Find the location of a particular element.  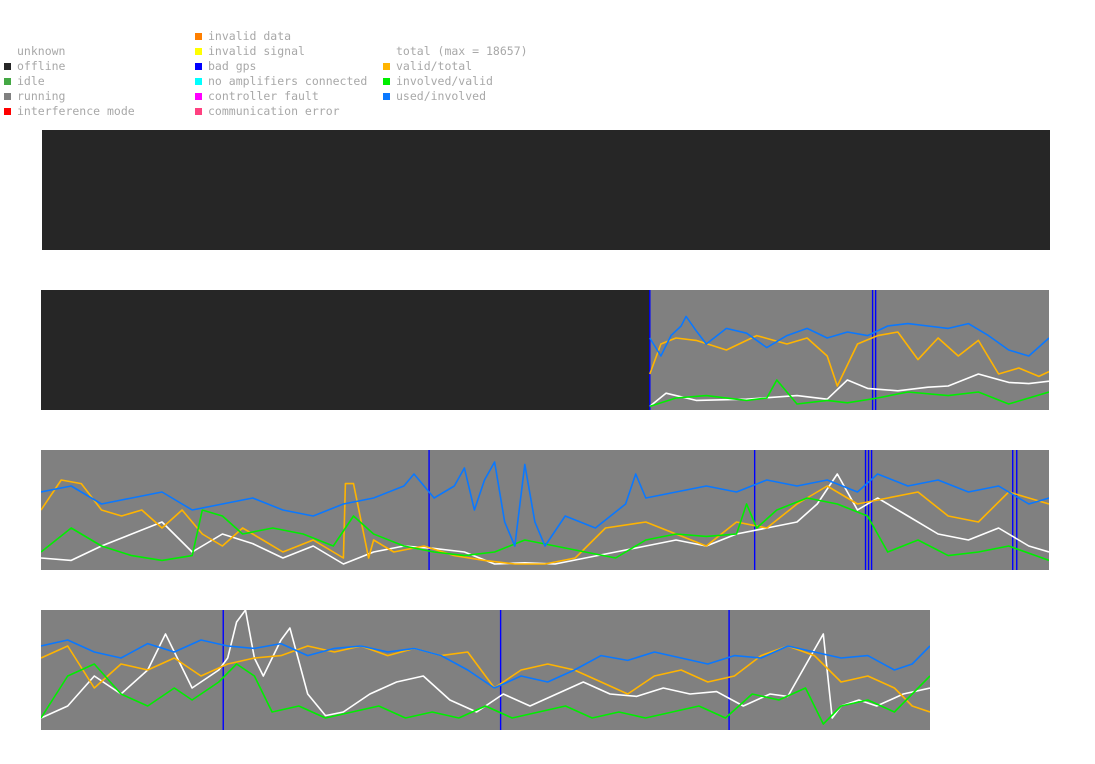

strip-3-plot is located at coordinates (545, 510).